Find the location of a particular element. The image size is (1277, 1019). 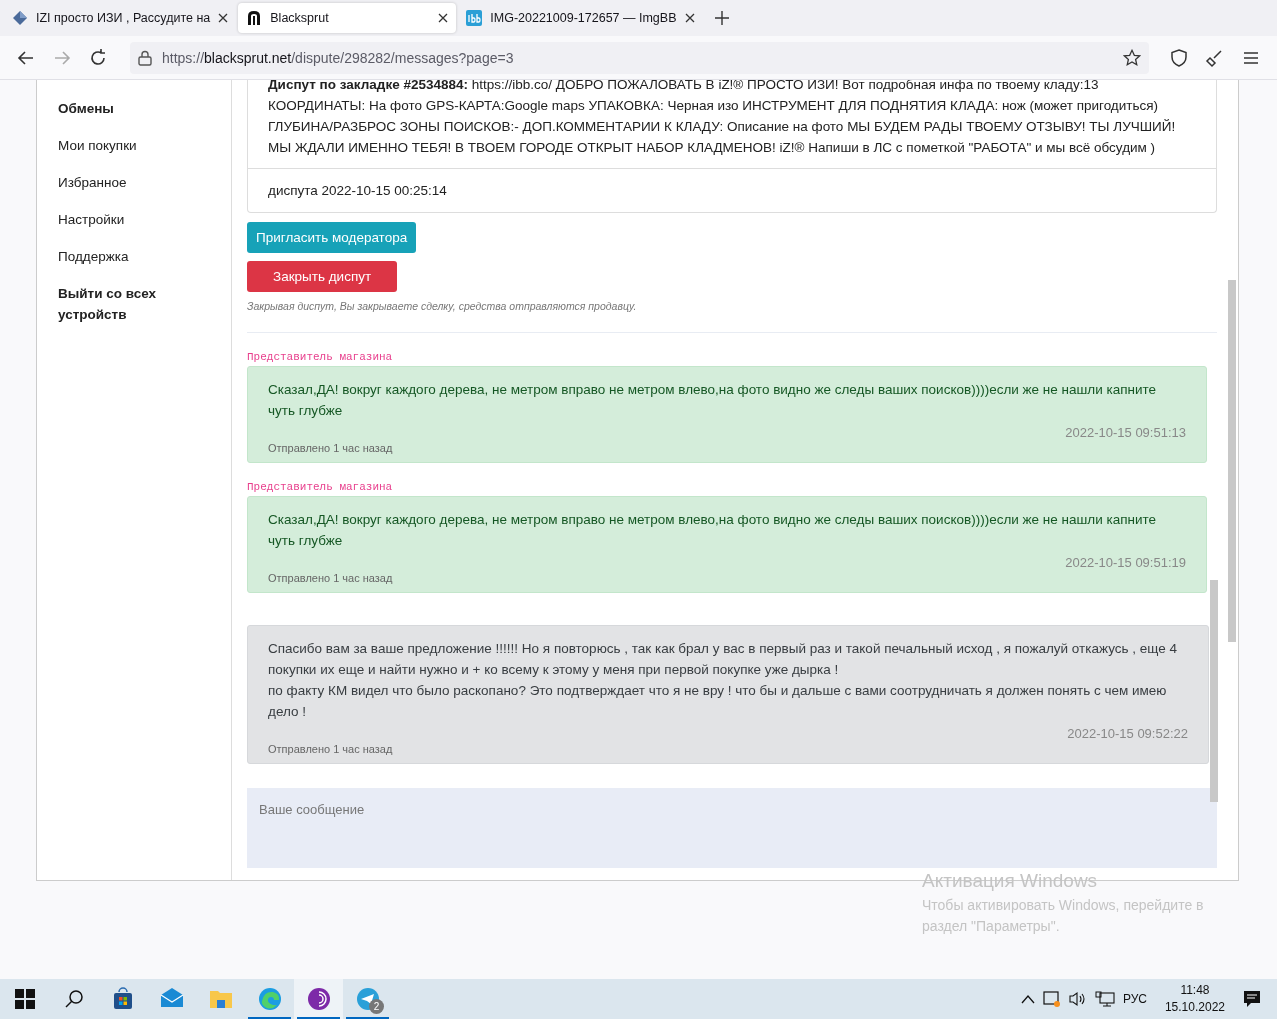

sidebar-link: Выйти со всех устройств is located at coordinates (133, 304).